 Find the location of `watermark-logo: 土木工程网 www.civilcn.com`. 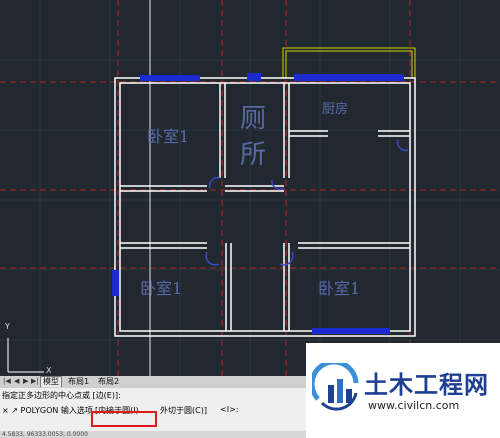

watermark-logo: 土木工程网 www.civilcn.com is located at coordinates (403, 390).